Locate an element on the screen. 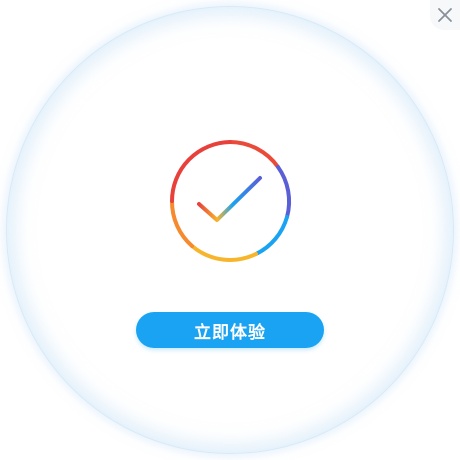  close-icon is located at coordinates (445, 15).